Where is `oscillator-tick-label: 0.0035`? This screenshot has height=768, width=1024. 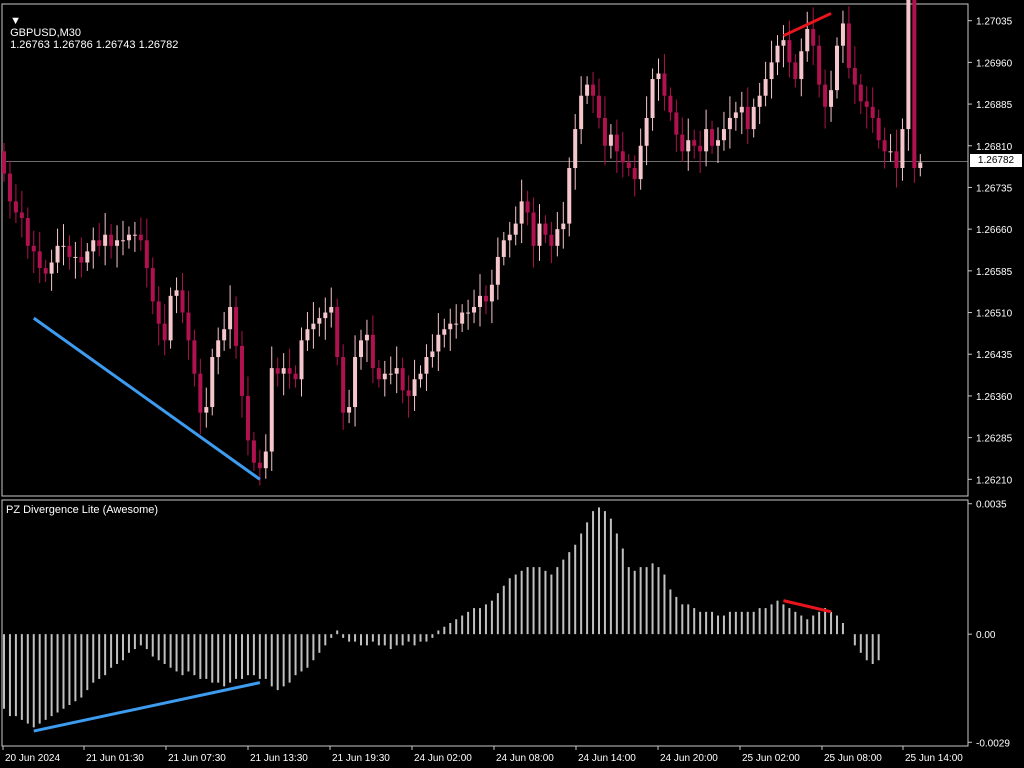 oscillator-tick-label: 0.0035 is located at coordinates (991, 505).